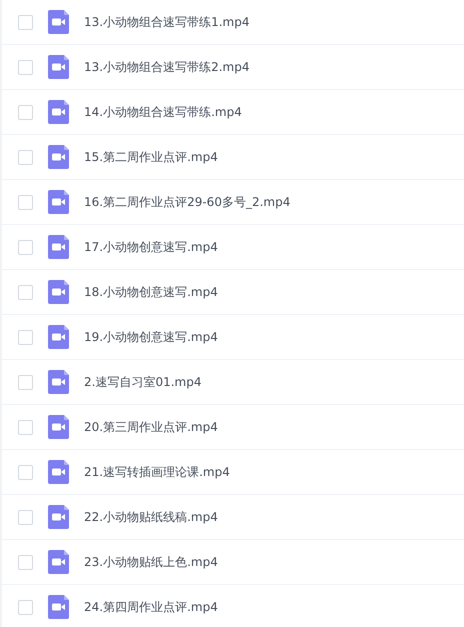  What do you see at coordinates (157, 472) in the screenshot?
I see `file-name: 21.速写转插画理论课.mp4` at bounding box center [157, 472].